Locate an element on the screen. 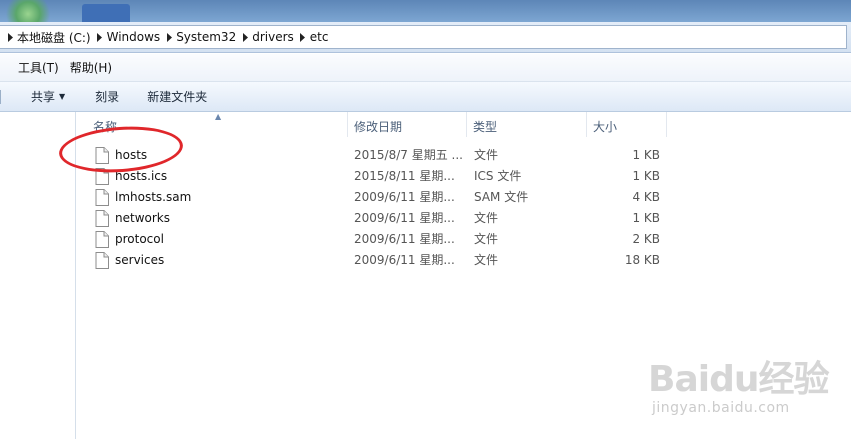 The image size is (851, 439). toolbar-edge is located at coordinates (1, 96).